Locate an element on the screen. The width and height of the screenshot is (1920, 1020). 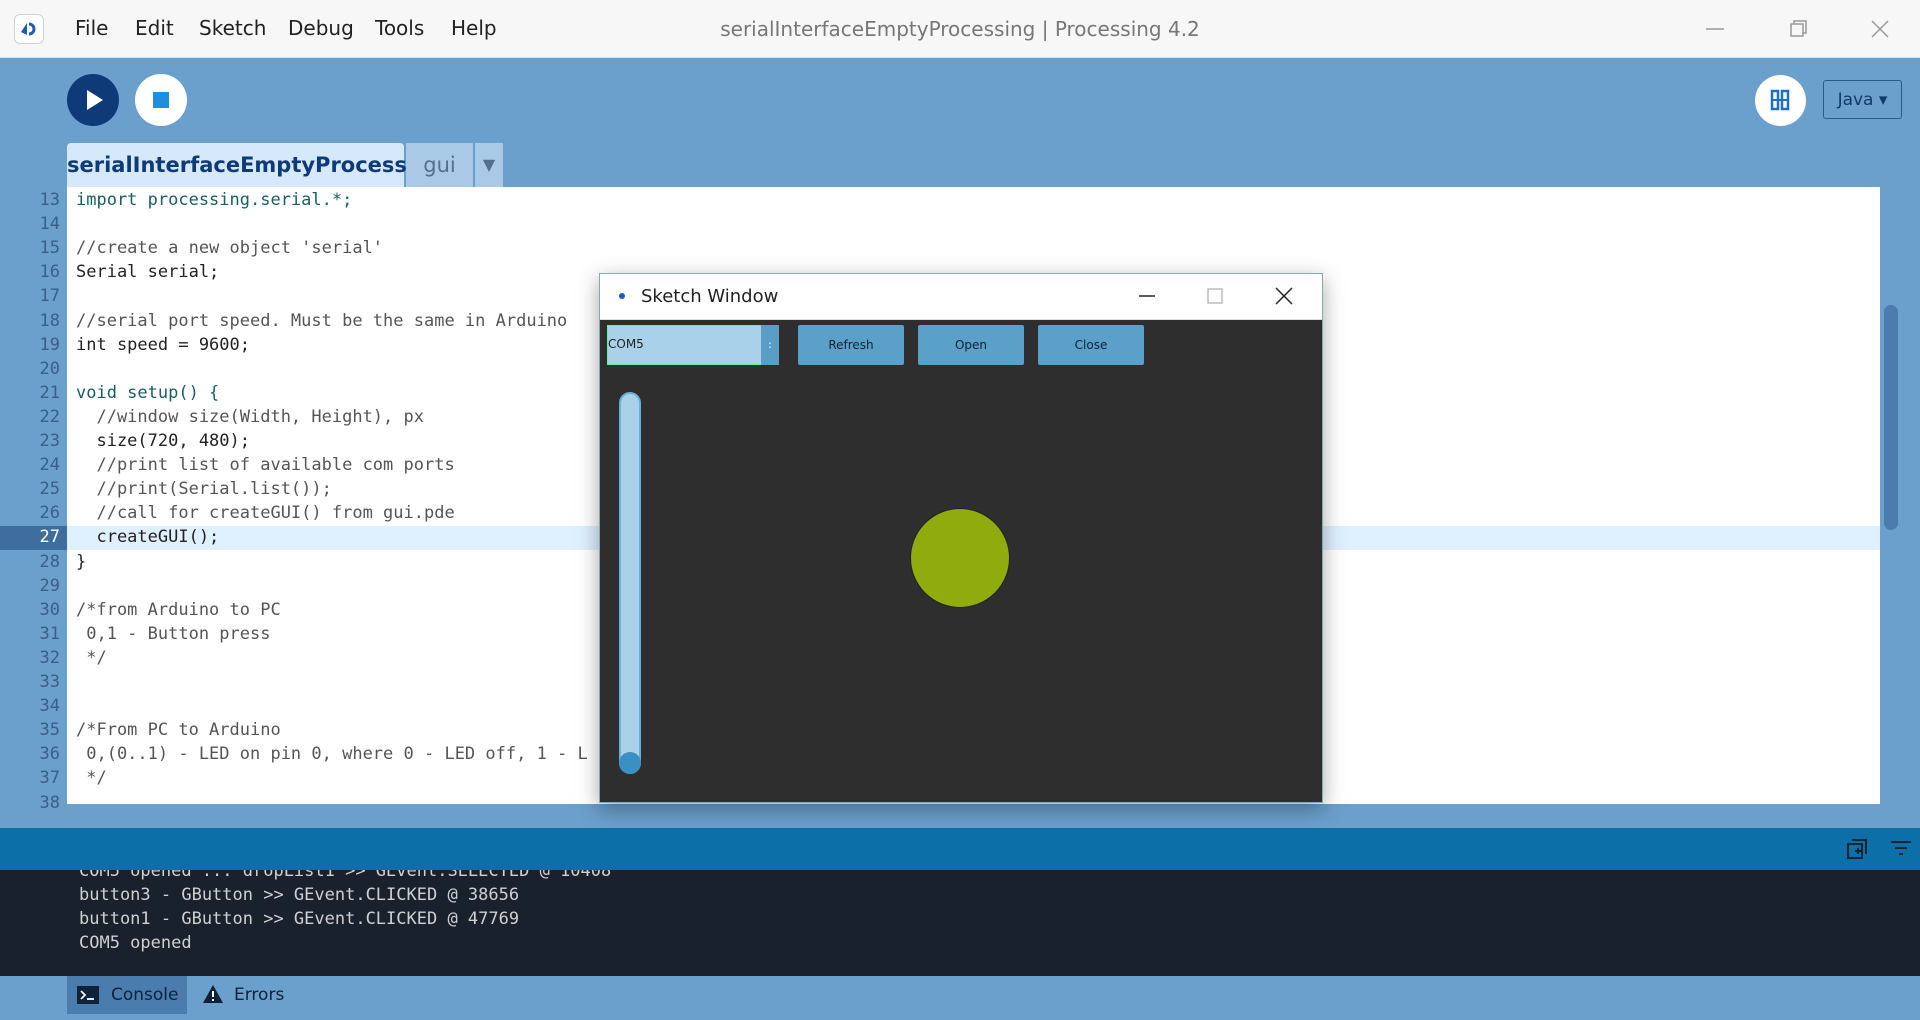
debug-button is located at coordinates (1780, 100).